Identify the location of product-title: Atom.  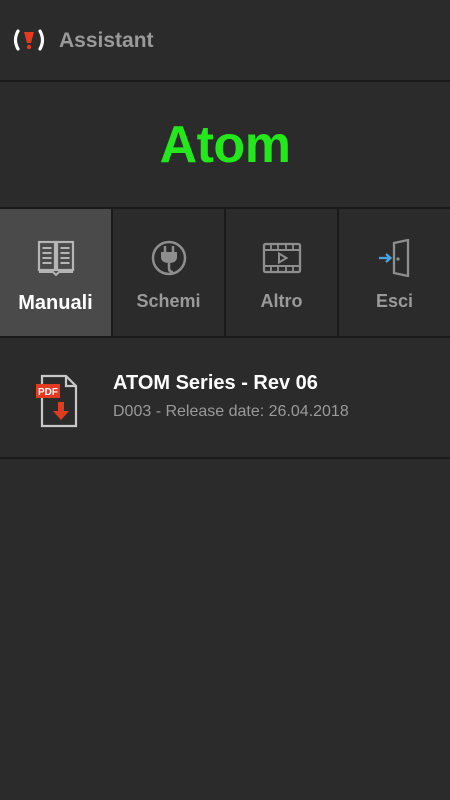
(225, 144).